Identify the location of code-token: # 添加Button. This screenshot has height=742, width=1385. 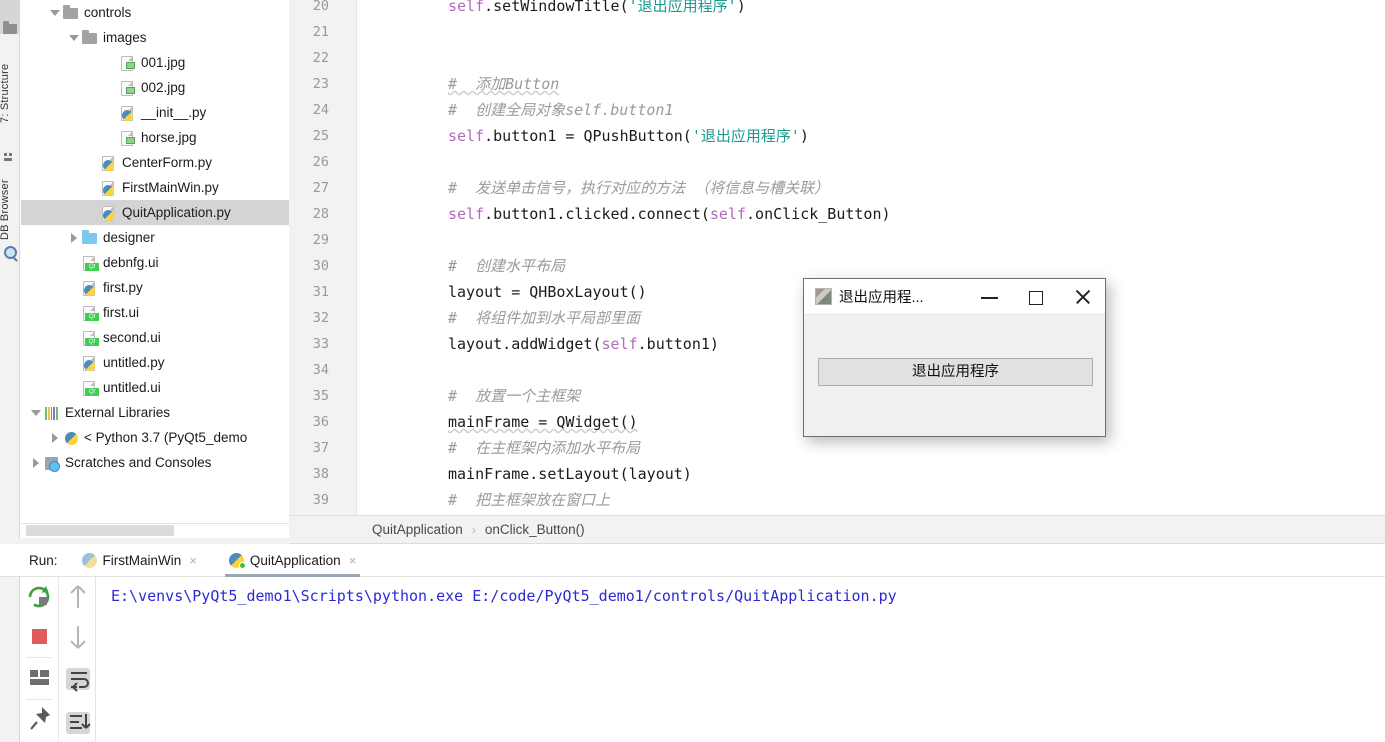
(504, 84).